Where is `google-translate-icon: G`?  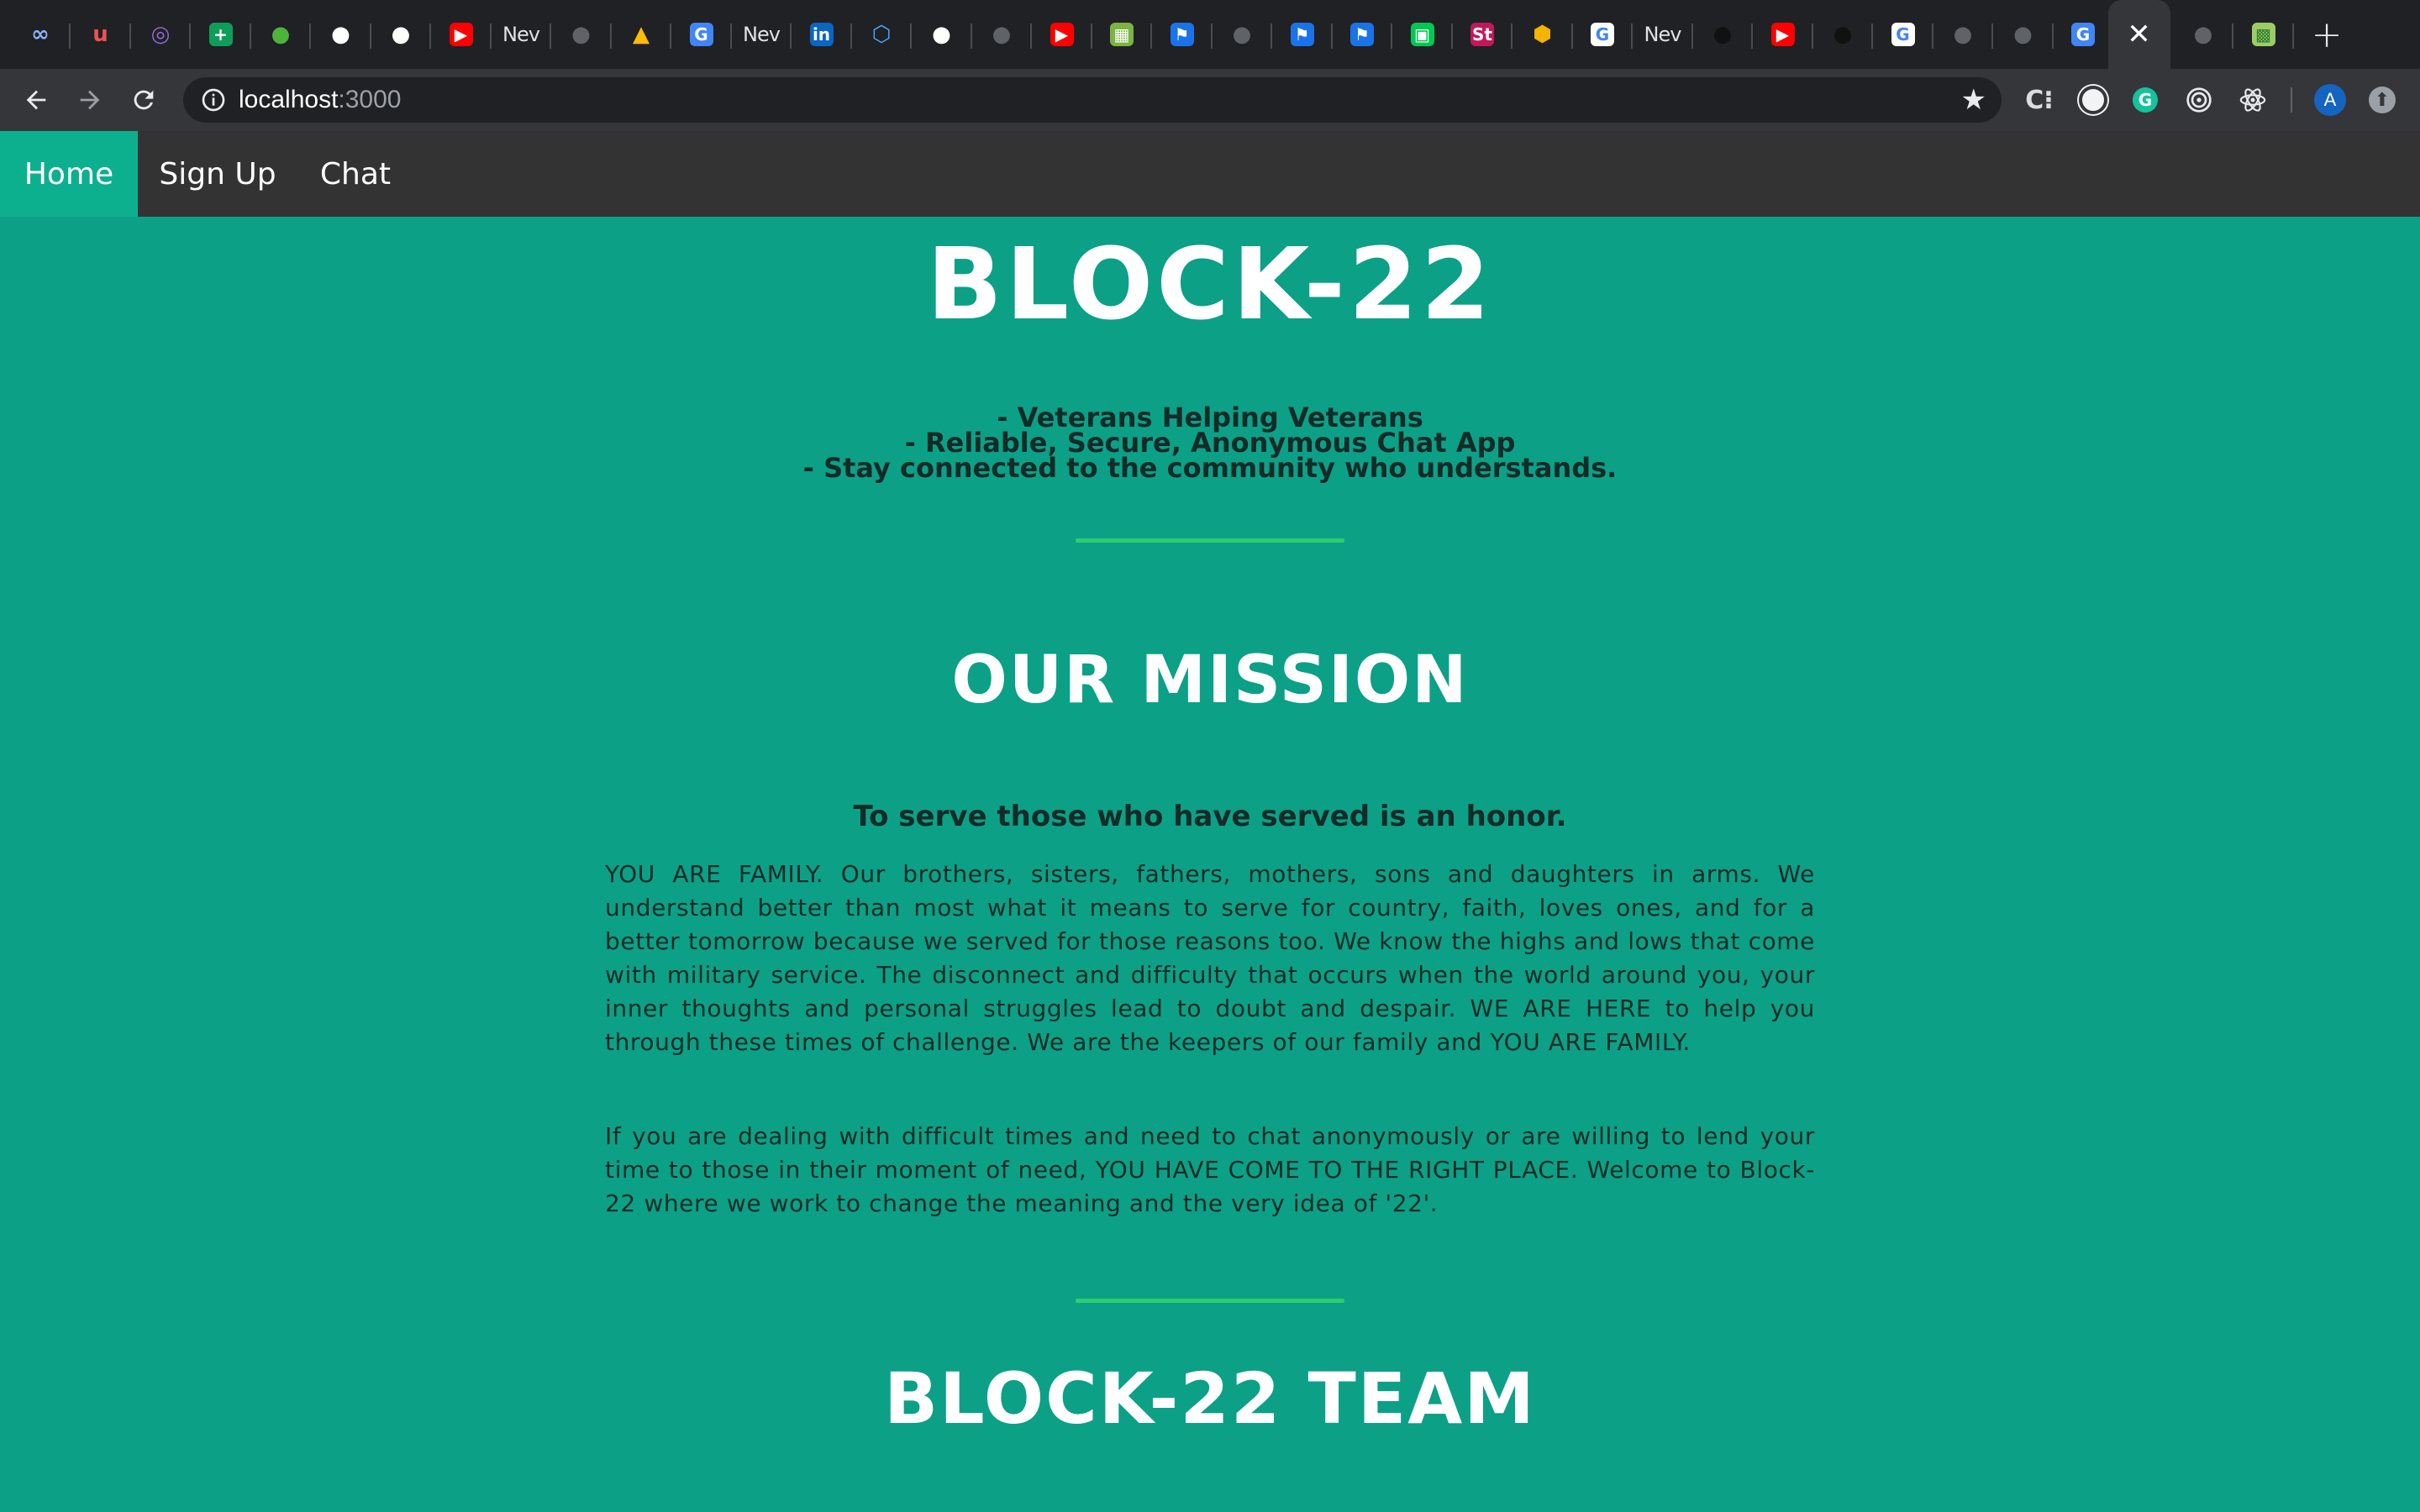 google-translate-icon: G is located at coordinates (701, 34).